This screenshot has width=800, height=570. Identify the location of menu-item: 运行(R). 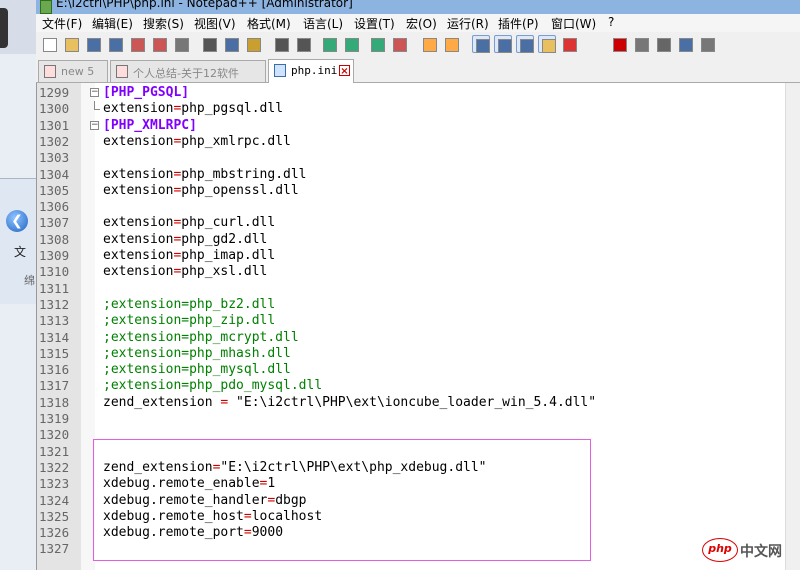
(468, 23).